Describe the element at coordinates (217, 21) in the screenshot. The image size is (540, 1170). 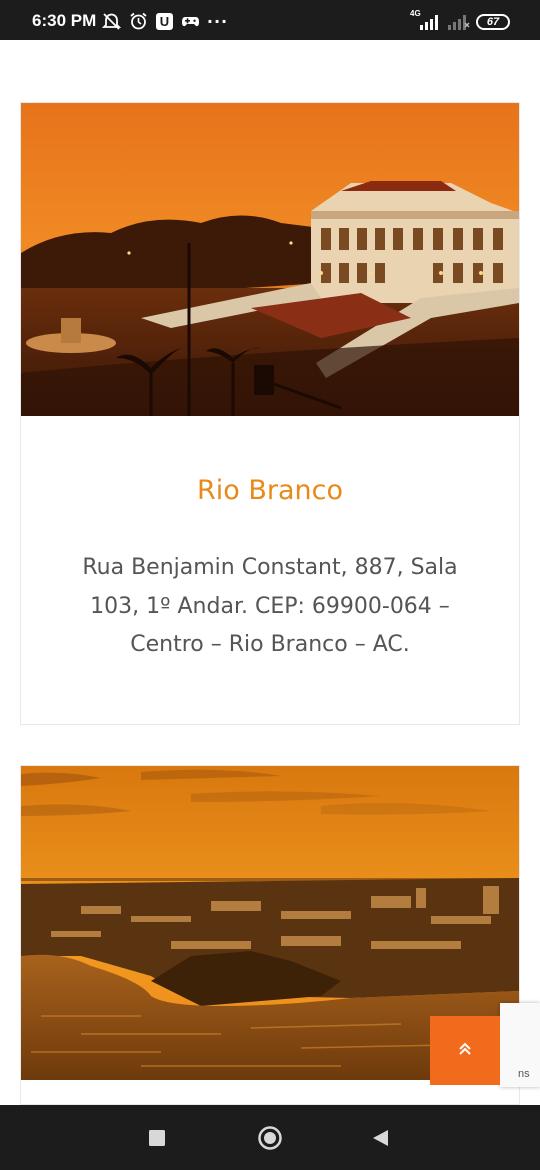
I see `more-dots-icon: ···` at that location.